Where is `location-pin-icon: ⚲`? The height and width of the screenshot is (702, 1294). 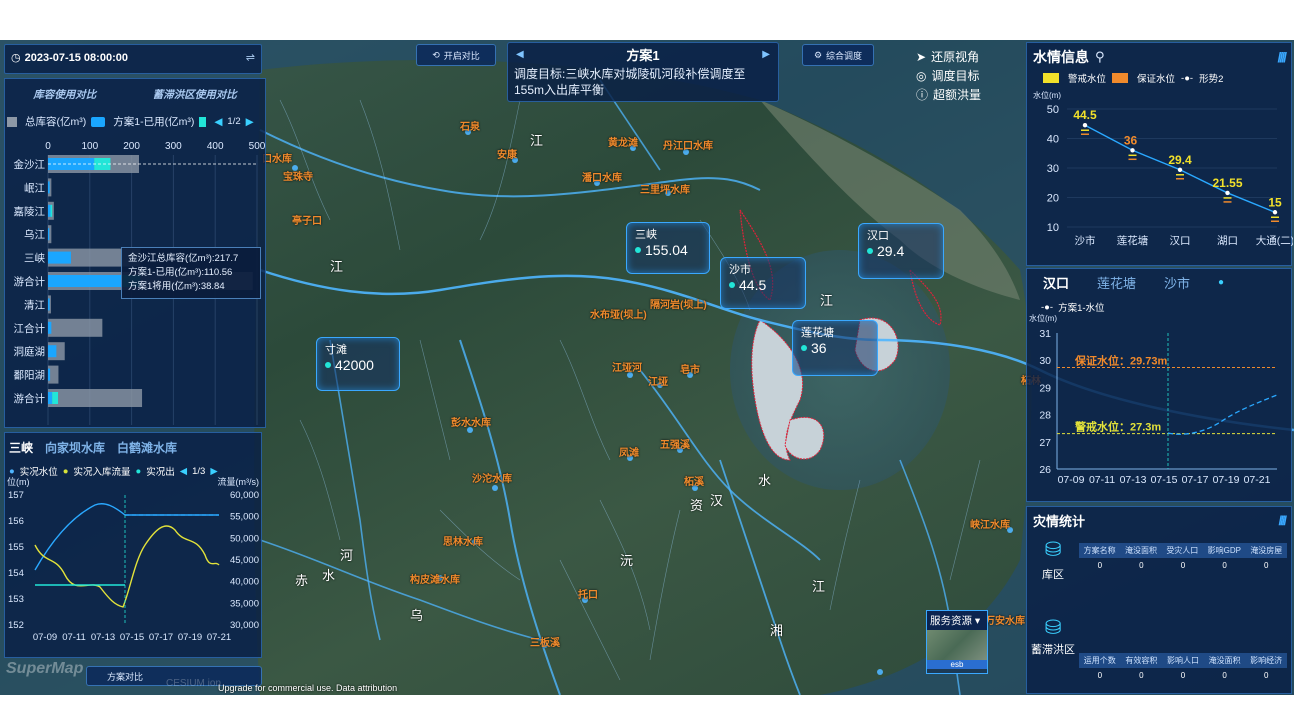 location-pin-icon: ⚲ is located at coordinates (1100, 56).